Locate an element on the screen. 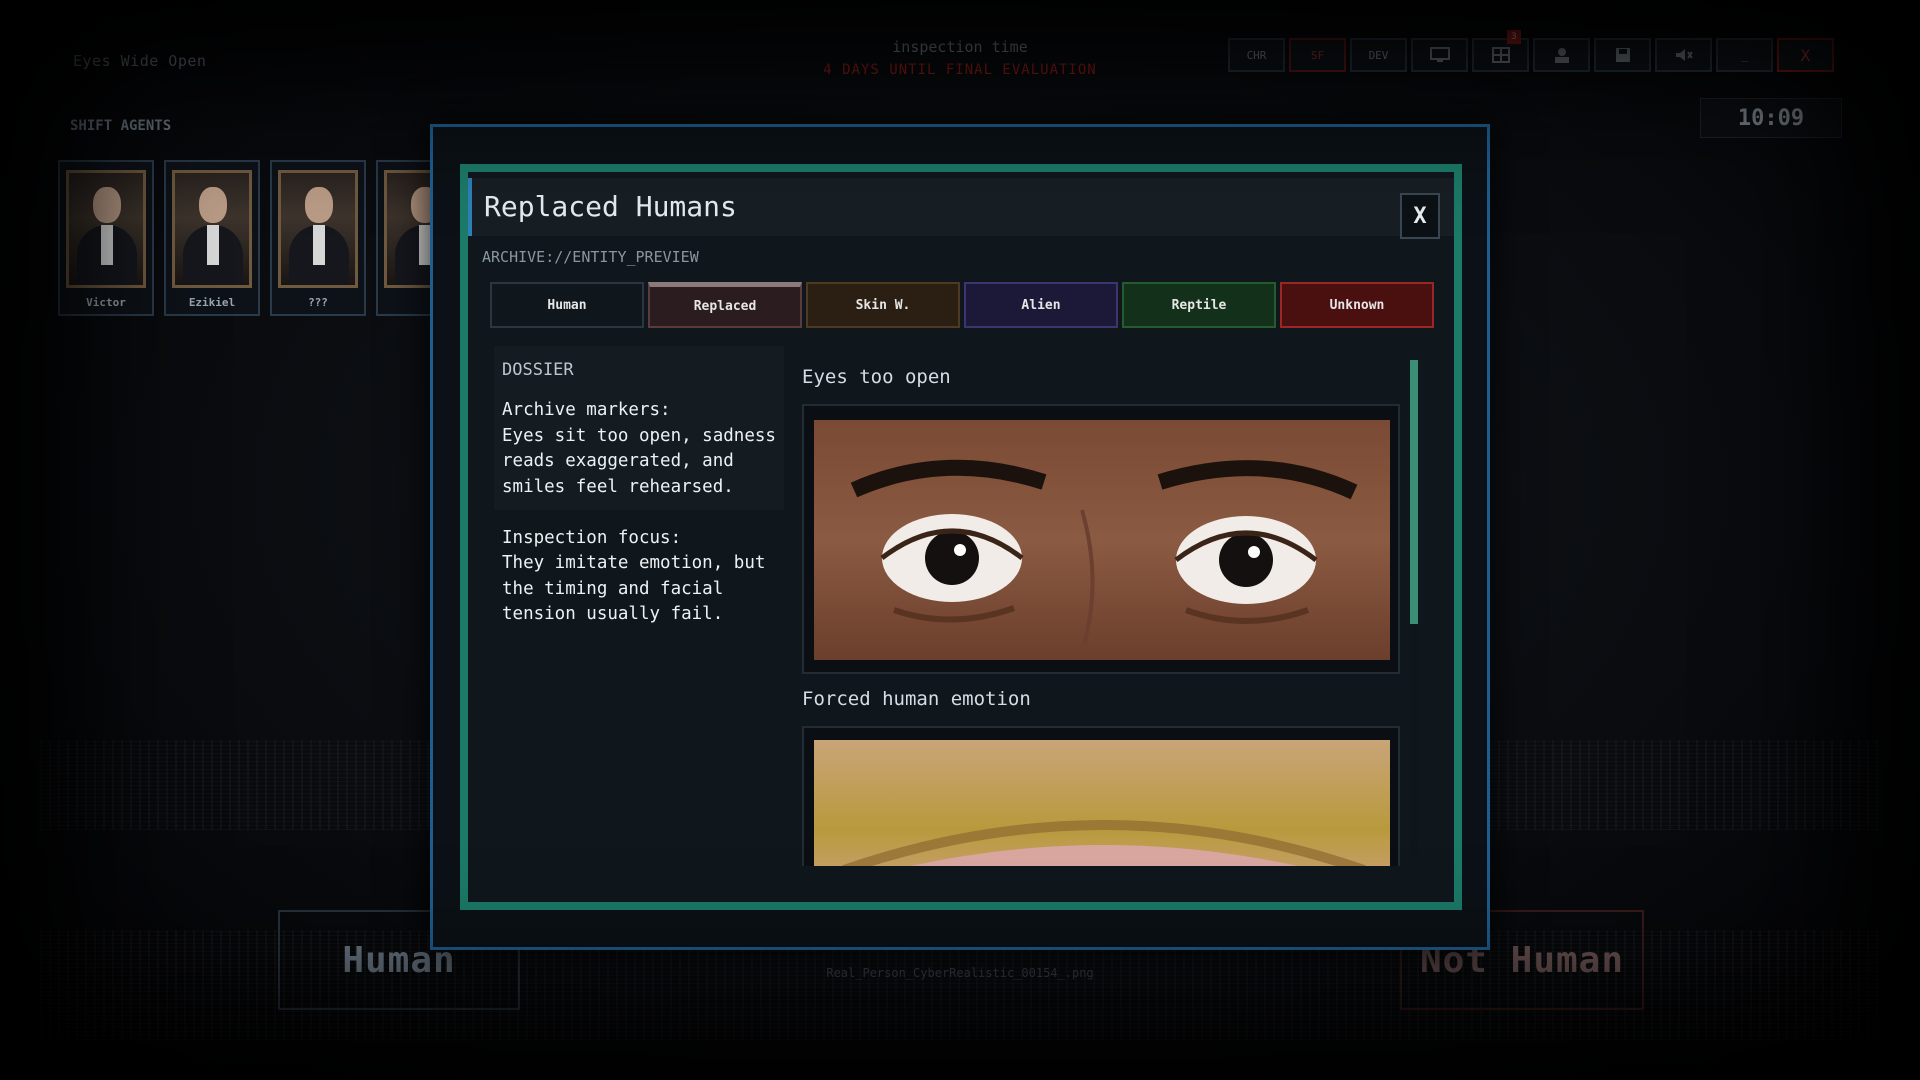  speaker-icon is located at coordinates (1684, 55).